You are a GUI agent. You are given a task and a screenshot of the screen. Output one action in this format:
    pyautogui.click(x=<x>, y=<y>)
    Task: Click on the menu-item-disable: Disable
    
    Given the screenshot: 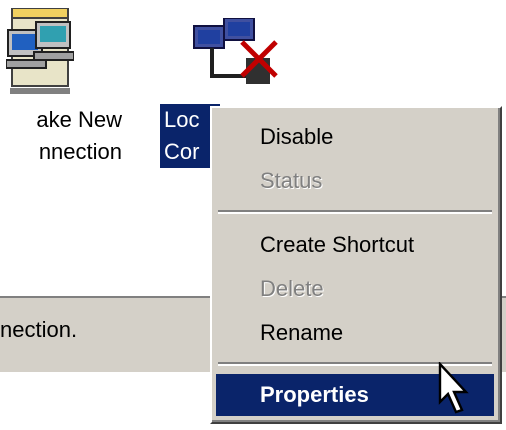 What is the action you would take?
    pyautogui.click(x=355, y=137)
    